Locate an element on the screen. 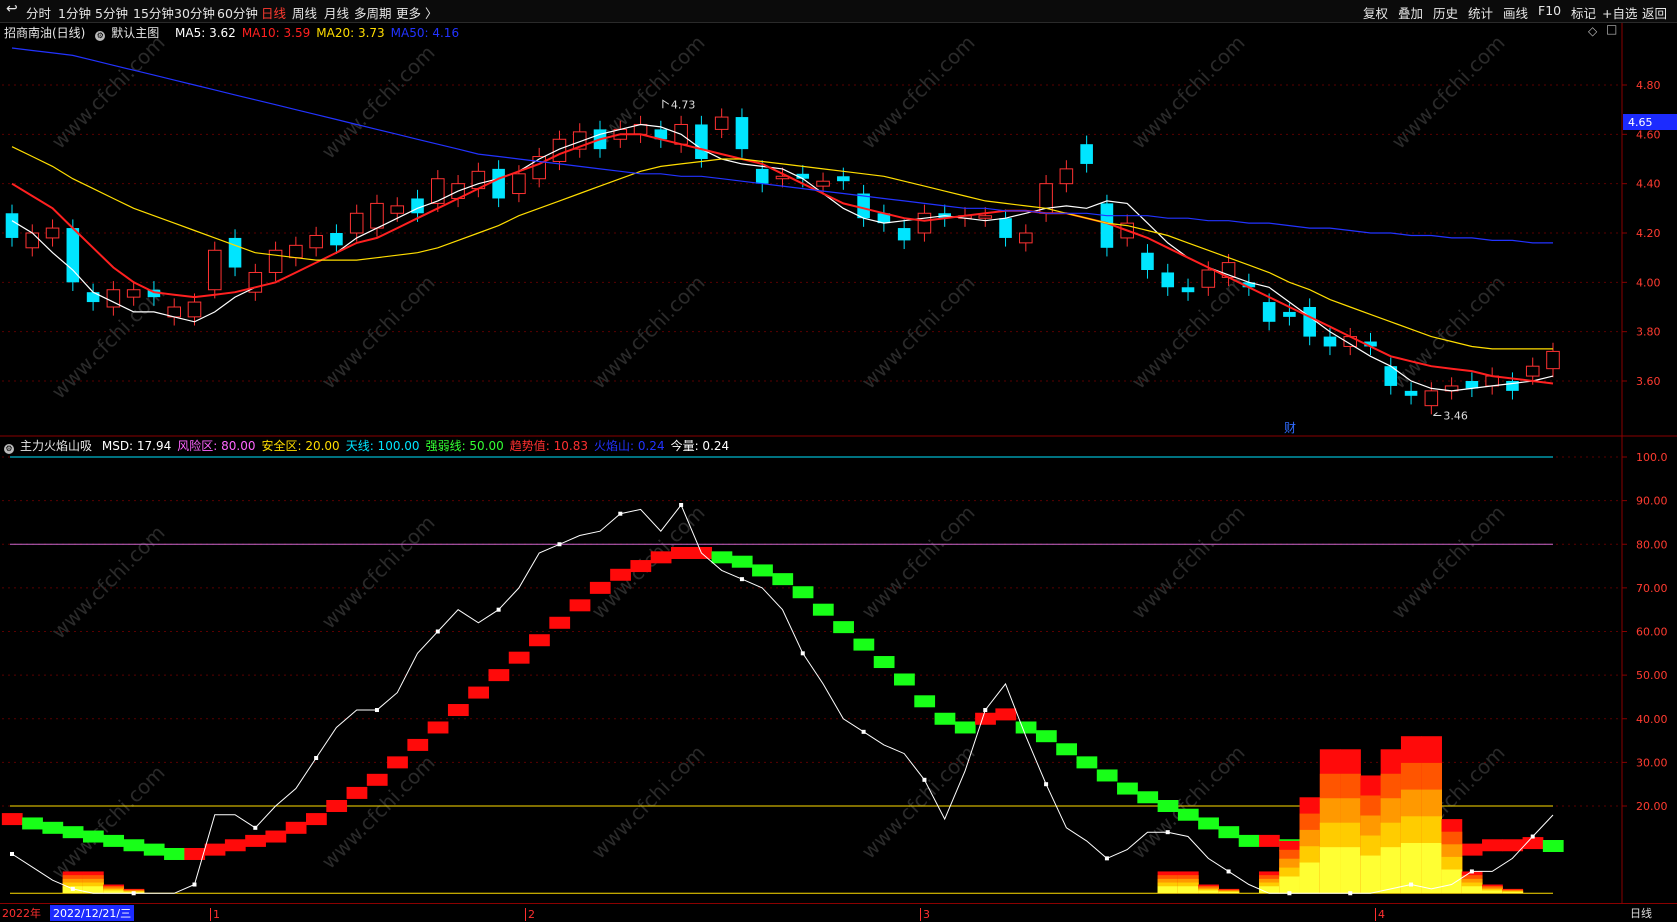 This screenshot has width=1677, height=922. period-tab: 15分钟 is located at coordinates (153, 12).